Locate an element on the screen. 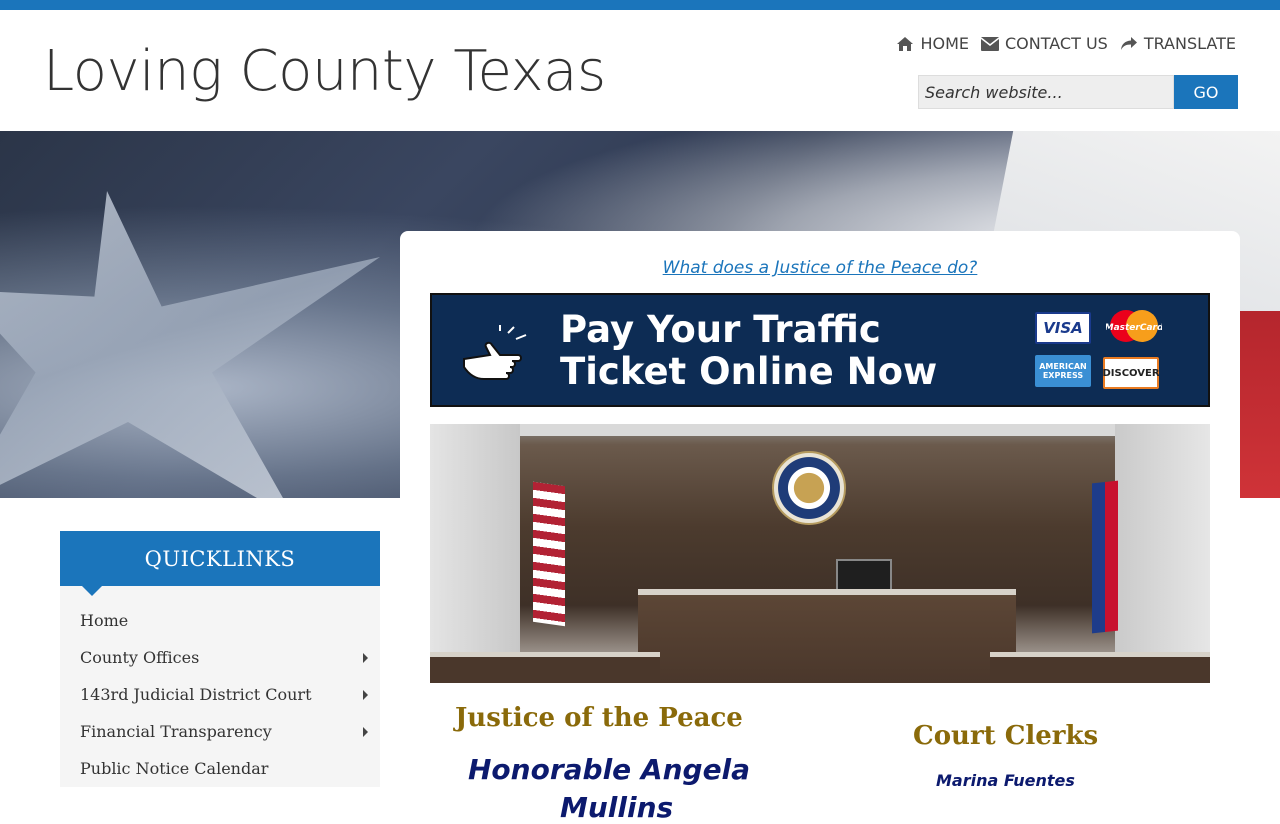  clerks-heading: Court Clerks is located at coordinates (1006, 736).